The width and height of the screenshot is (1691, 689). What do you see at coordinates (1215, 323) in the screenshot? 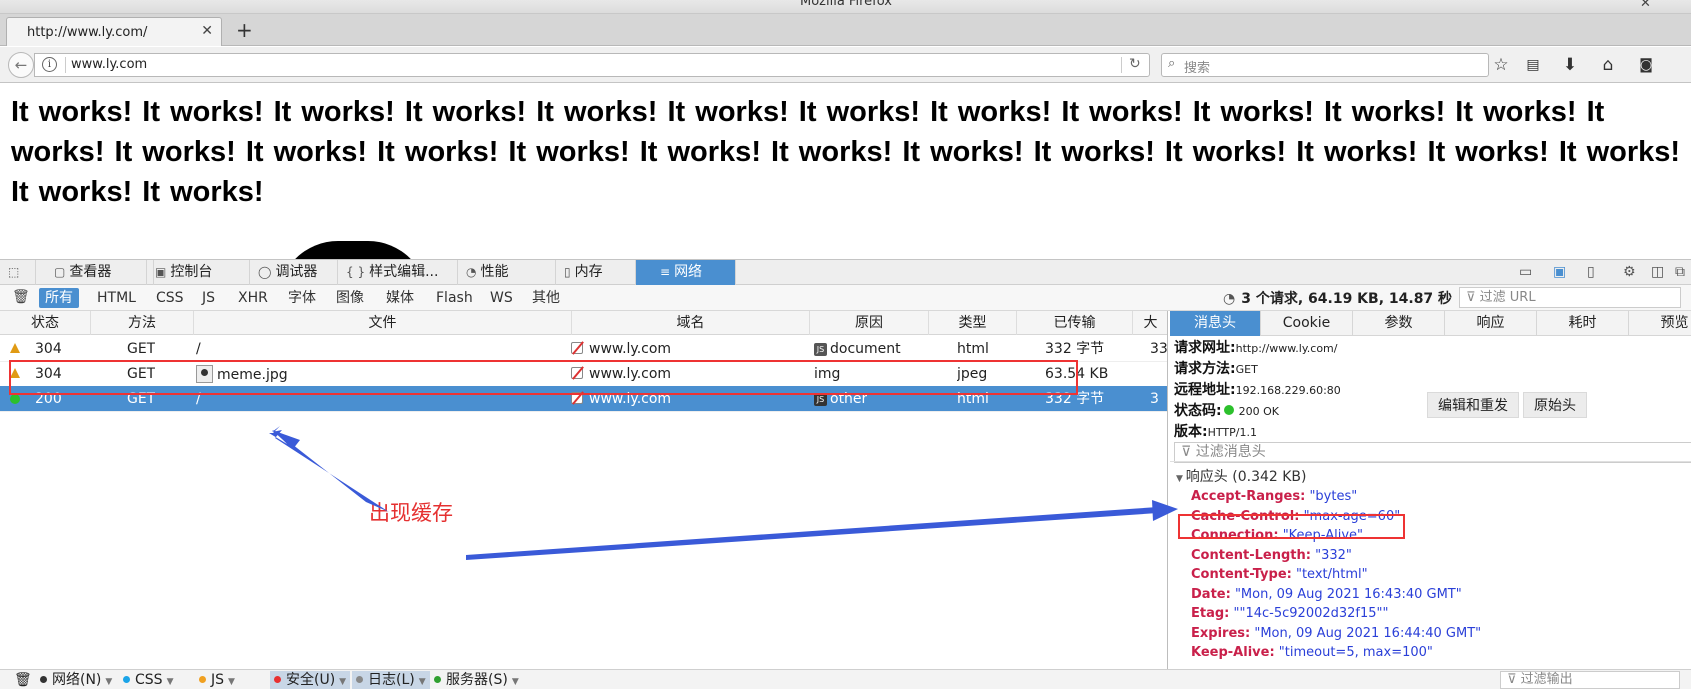
I see `tab-headers: 消息头` at bounding box center [1215, 323].